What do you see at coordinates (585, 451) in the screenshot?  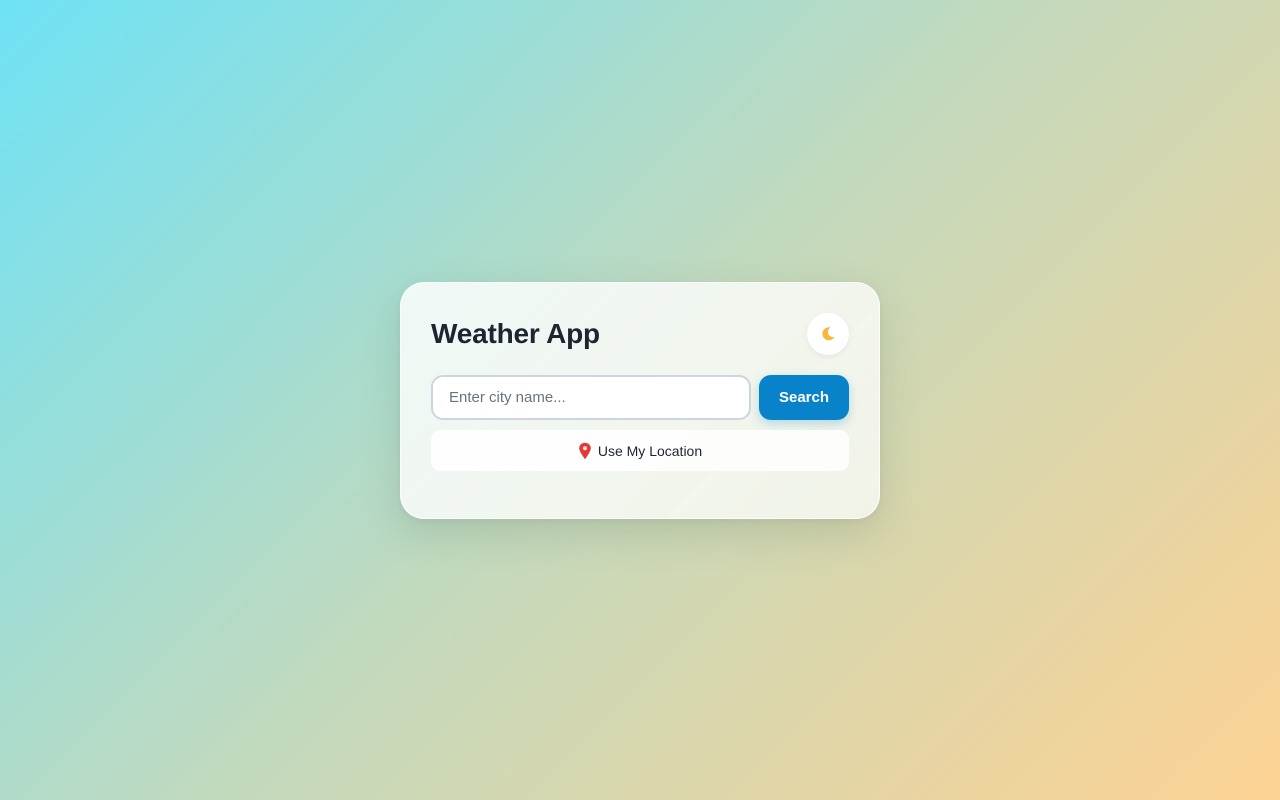 I see `map-pin-icon` at bounding box center [585, 451].